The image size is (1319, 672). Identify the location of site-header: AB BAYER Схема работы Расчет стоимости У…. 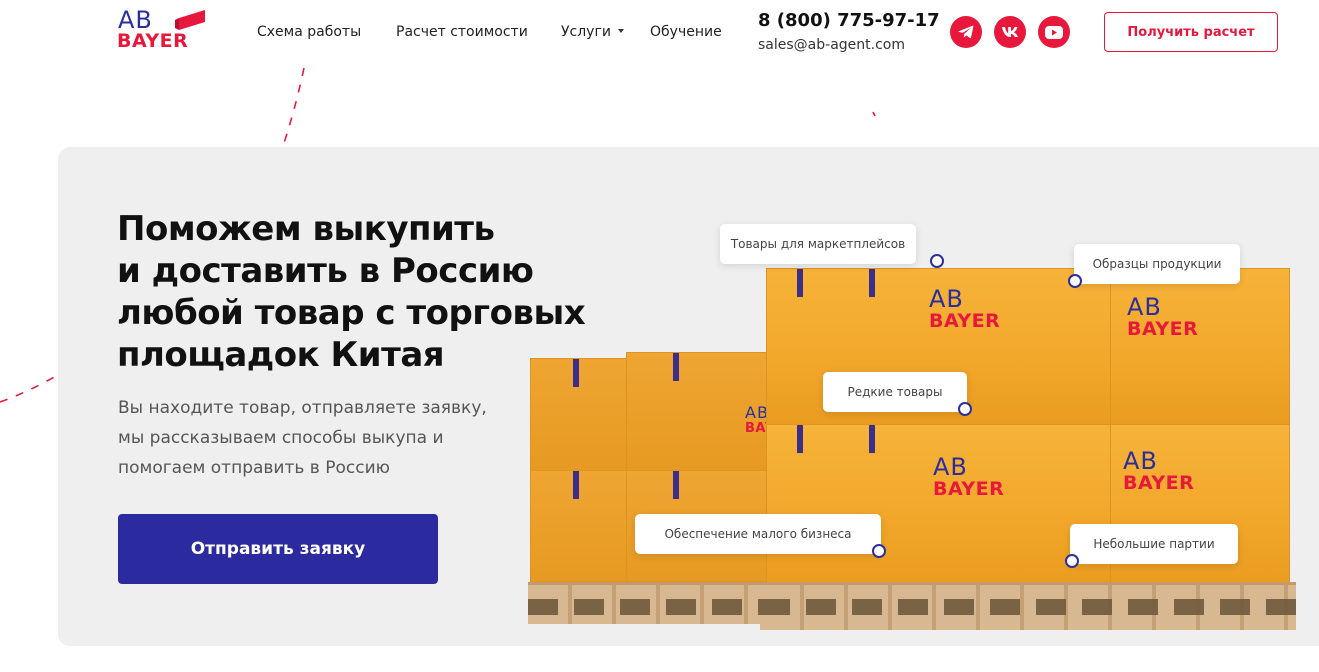
(659, 33).